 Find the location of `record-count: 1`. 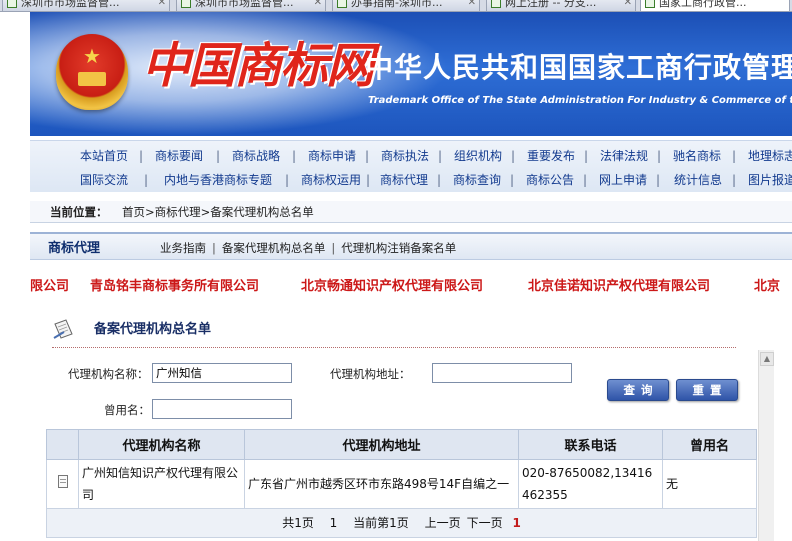

record-count: 1 is located at coordinates (333, 523).